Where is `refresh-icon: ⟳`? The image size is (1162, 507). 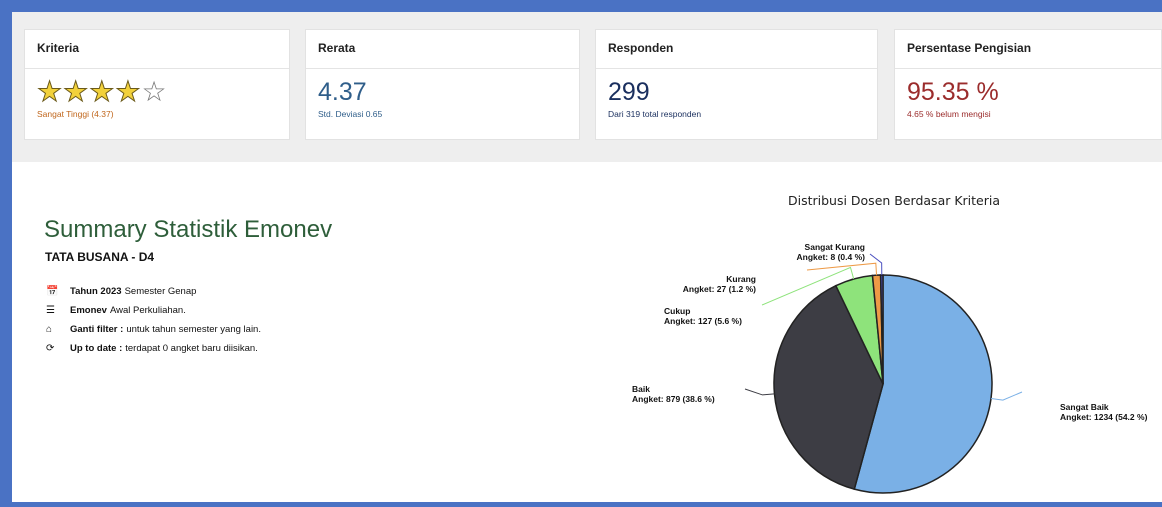
refresh-icon: ⟳ is located at coordinates (50, 348).